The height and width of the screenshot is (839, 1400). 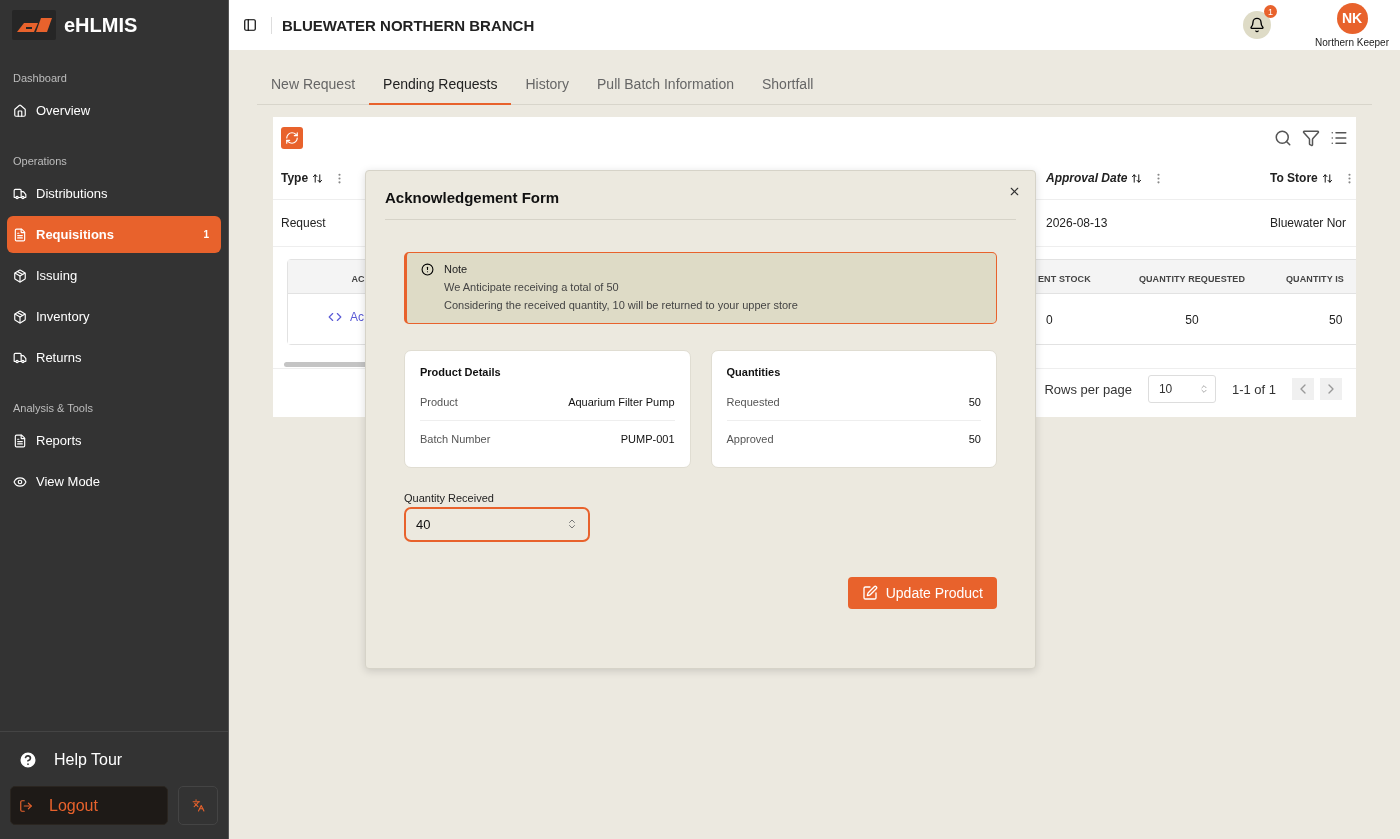 What do you see at coordinates (346, 317) in the screenshot?
I see `action-link: Ac` at bounding box center [346, 317].